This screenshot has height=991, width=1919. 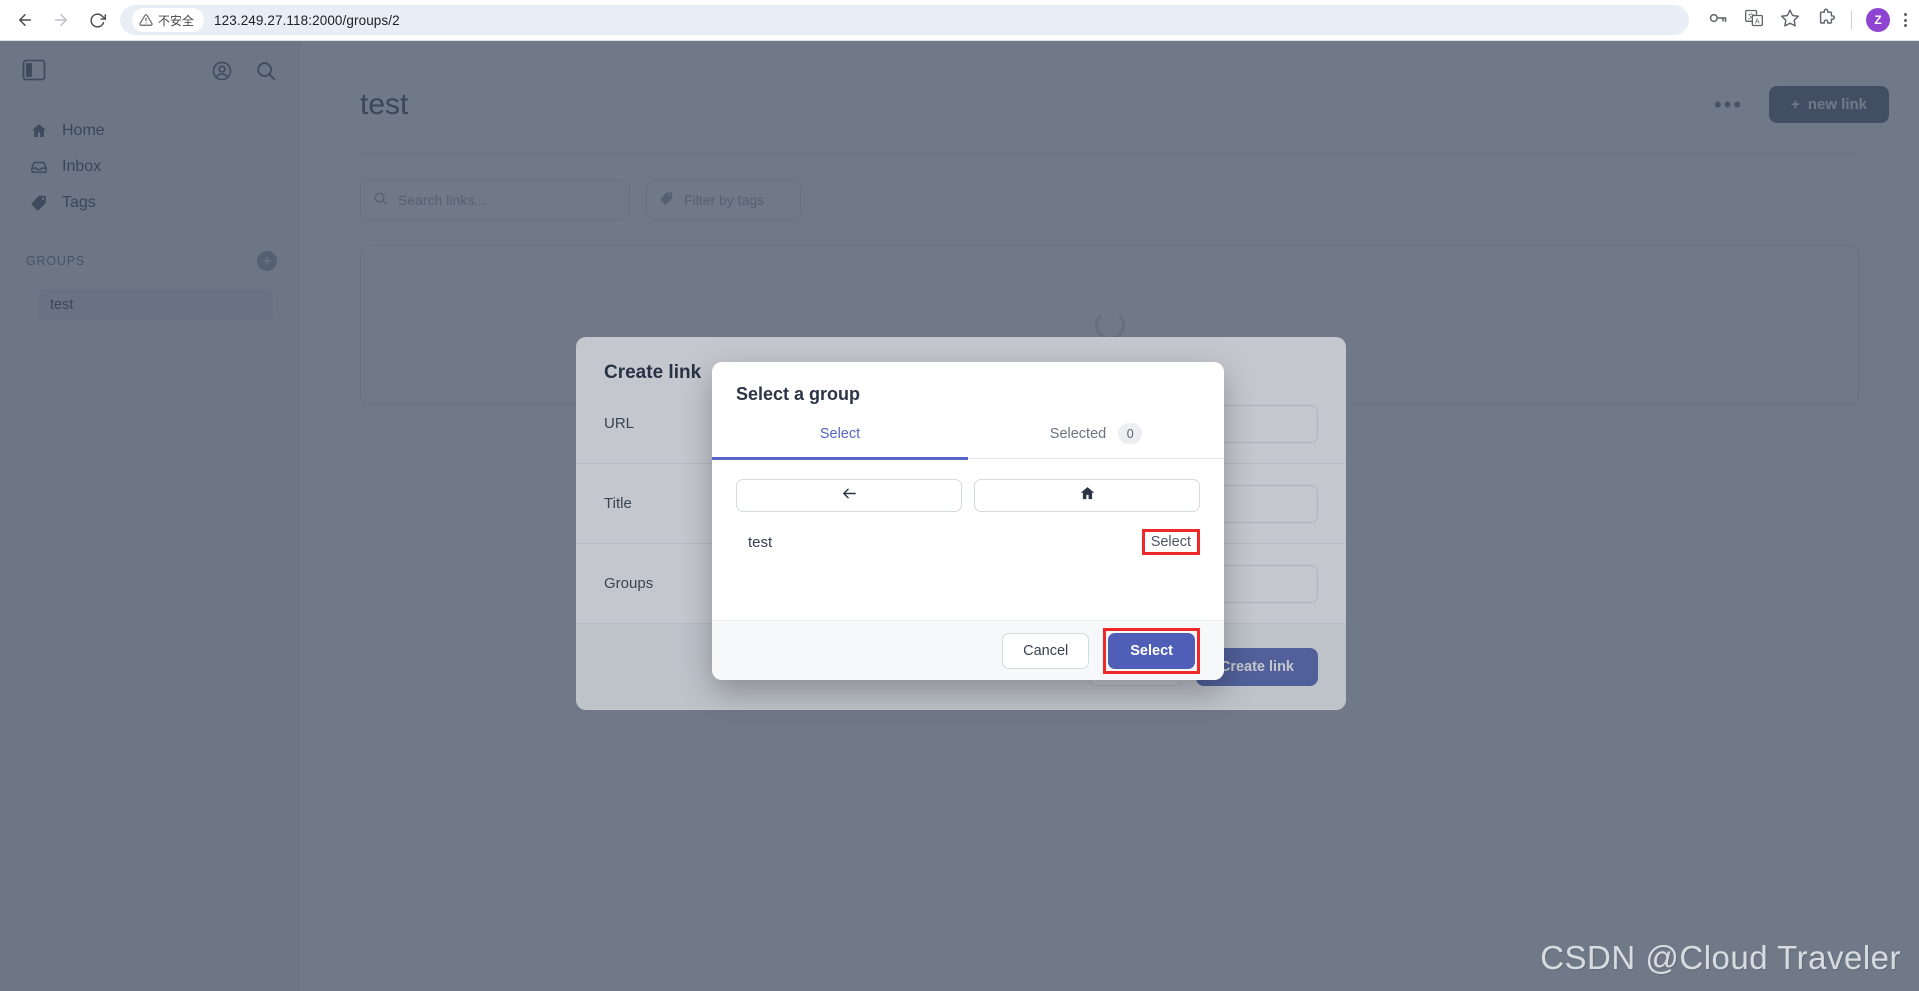 I want to click on reload-button, so click(x=97, y=20).